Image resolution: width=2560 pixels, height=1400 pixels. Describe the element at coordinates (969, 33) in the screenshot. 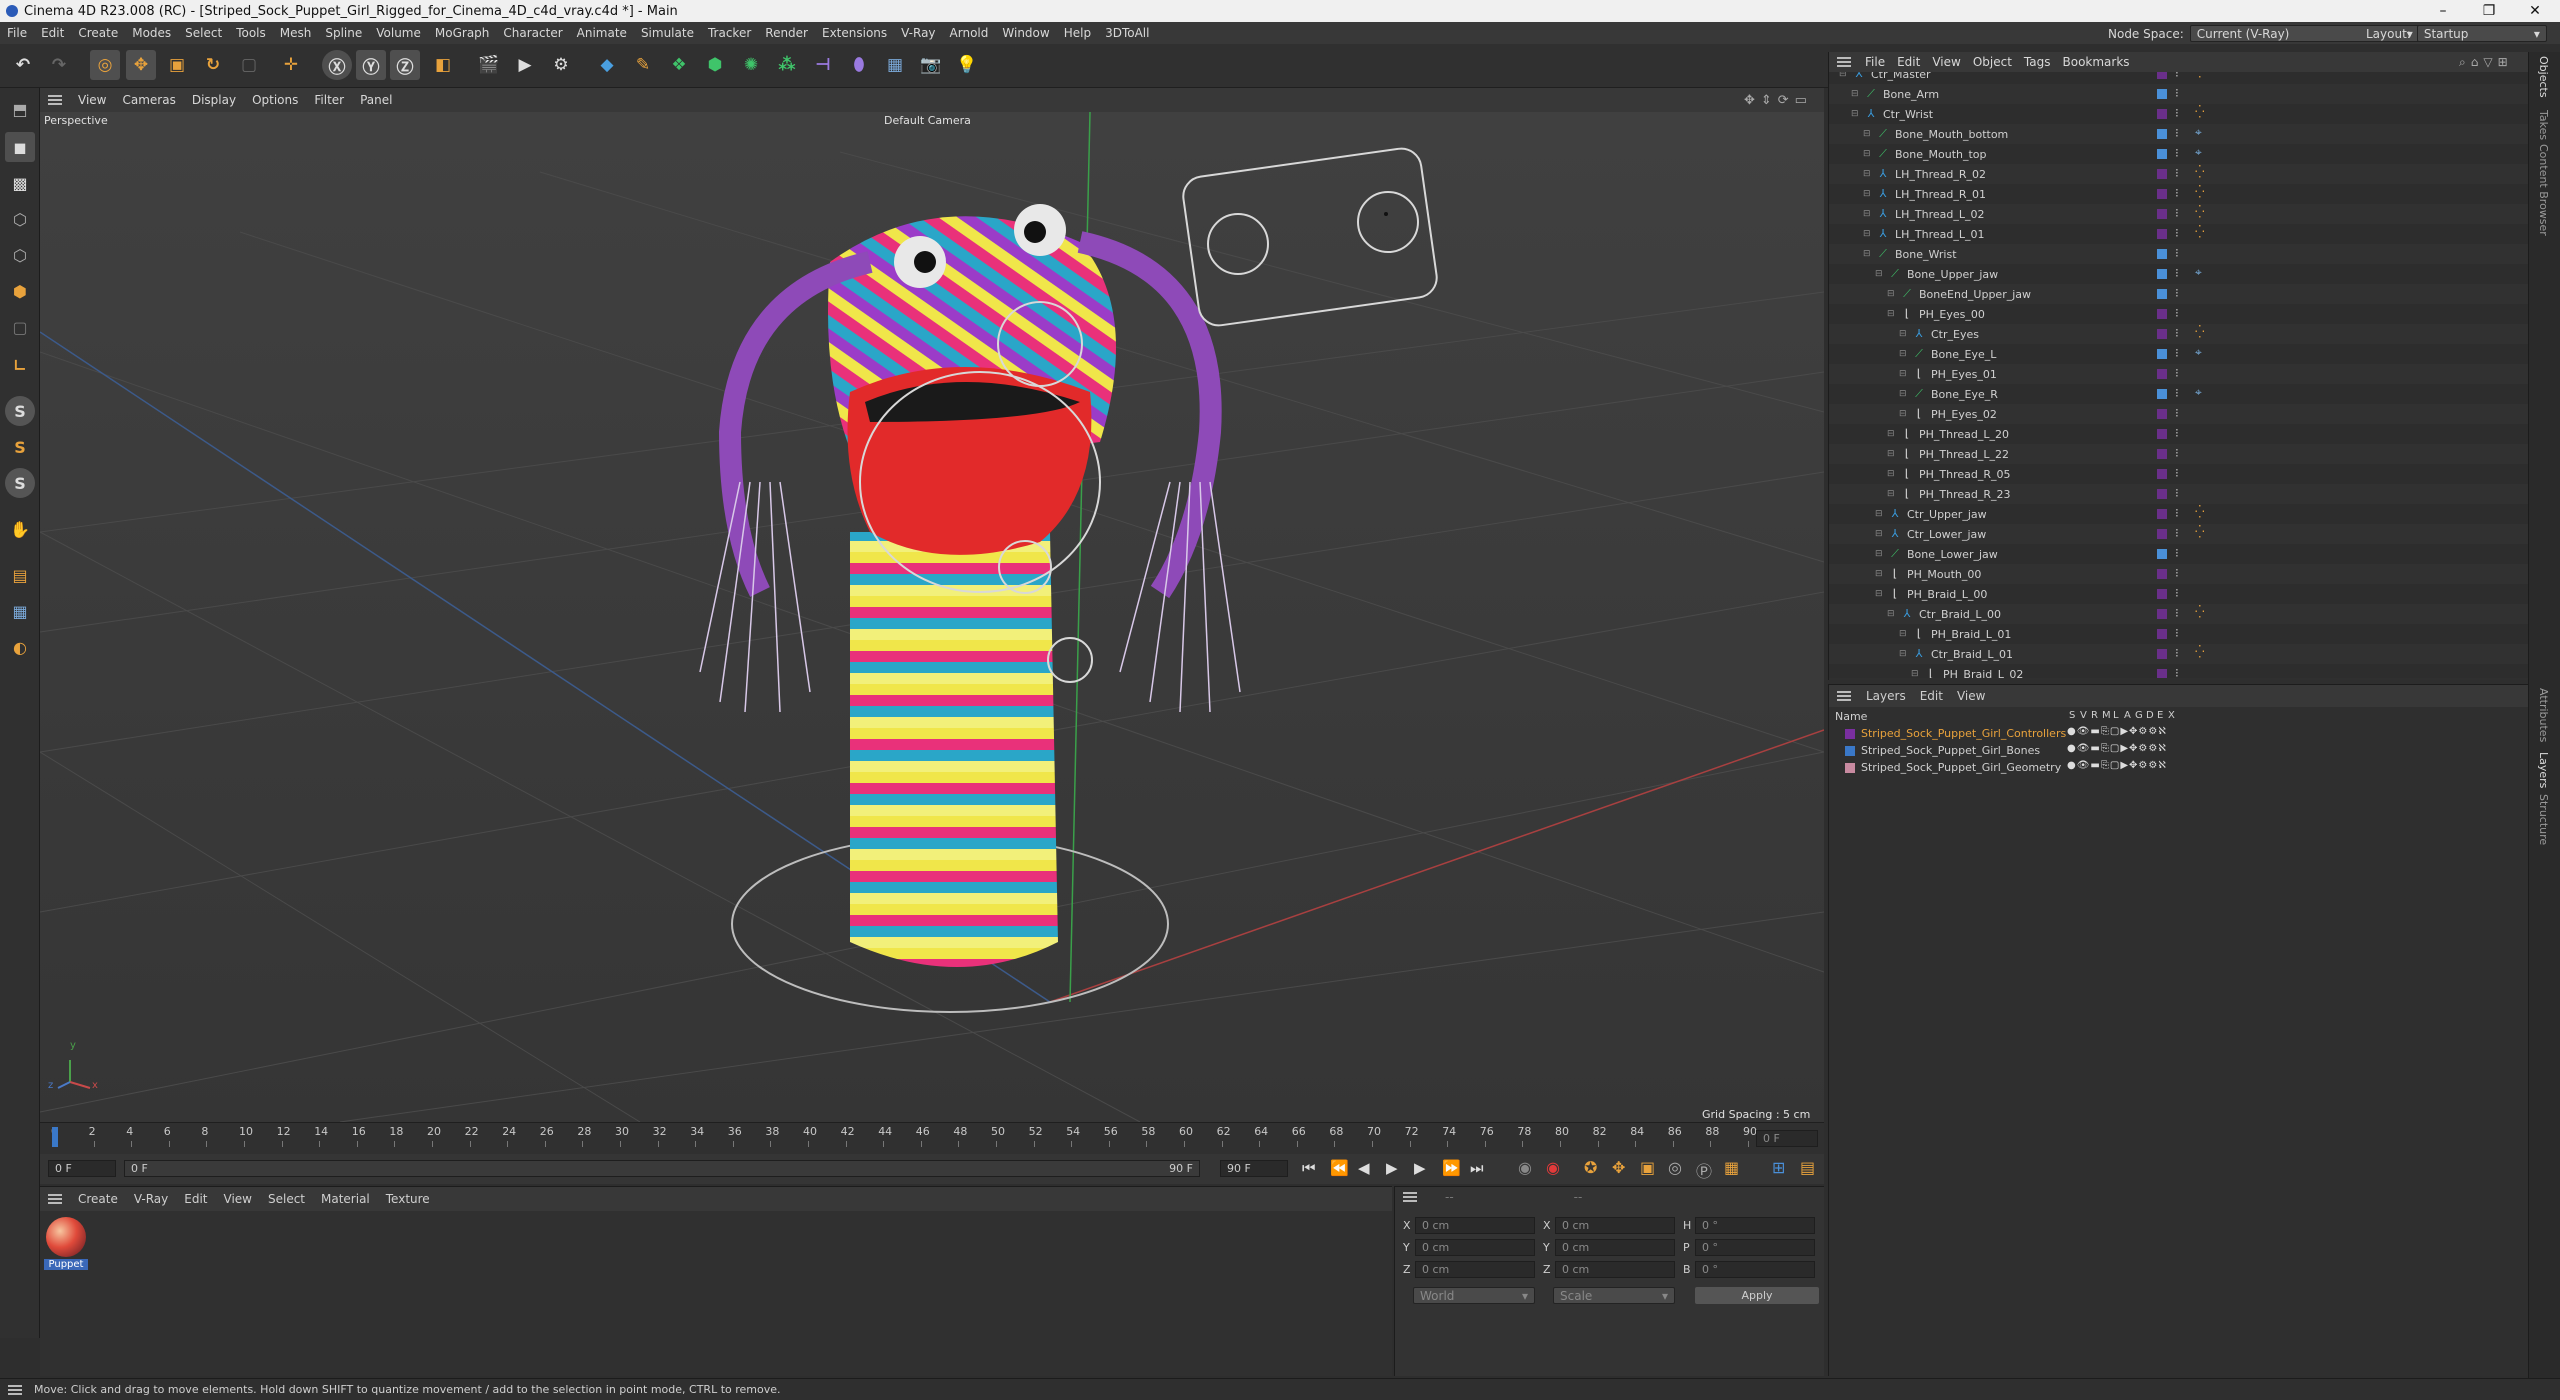

I see `menu-arnold: Arnold` at that location.